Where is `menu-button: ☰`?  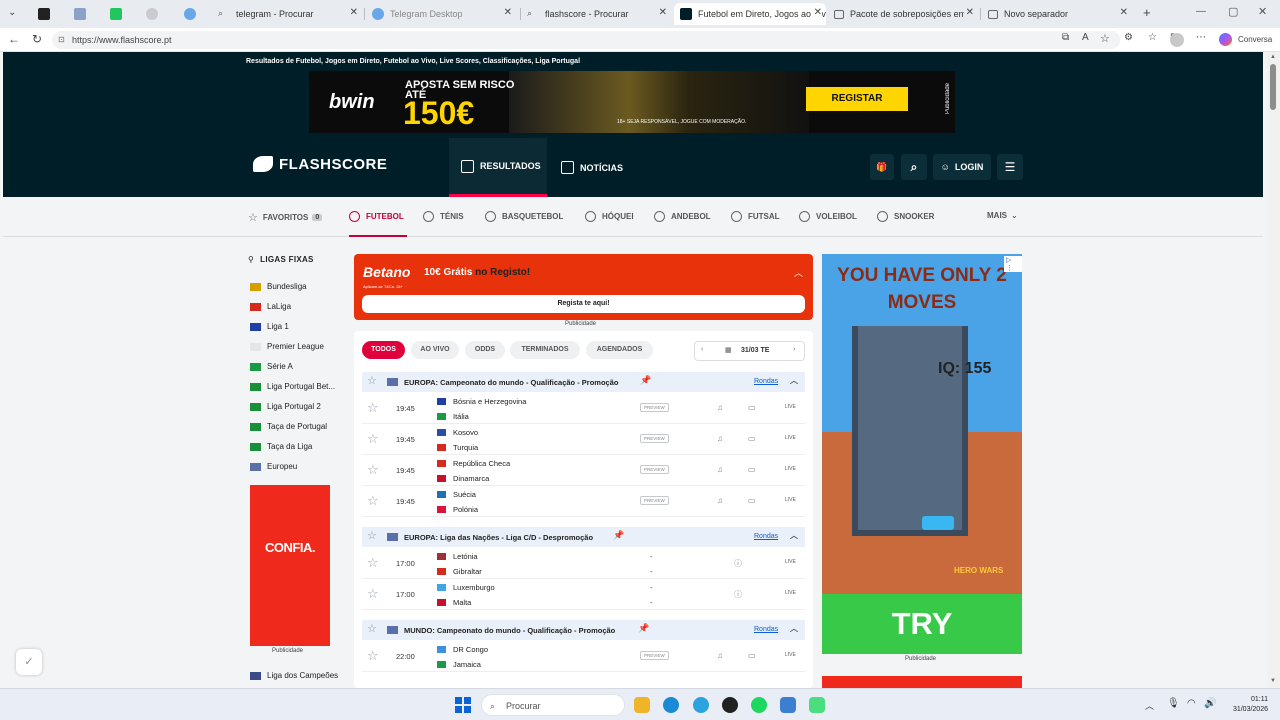 menu-button: ☰ is located at coordinates (1010, 167).